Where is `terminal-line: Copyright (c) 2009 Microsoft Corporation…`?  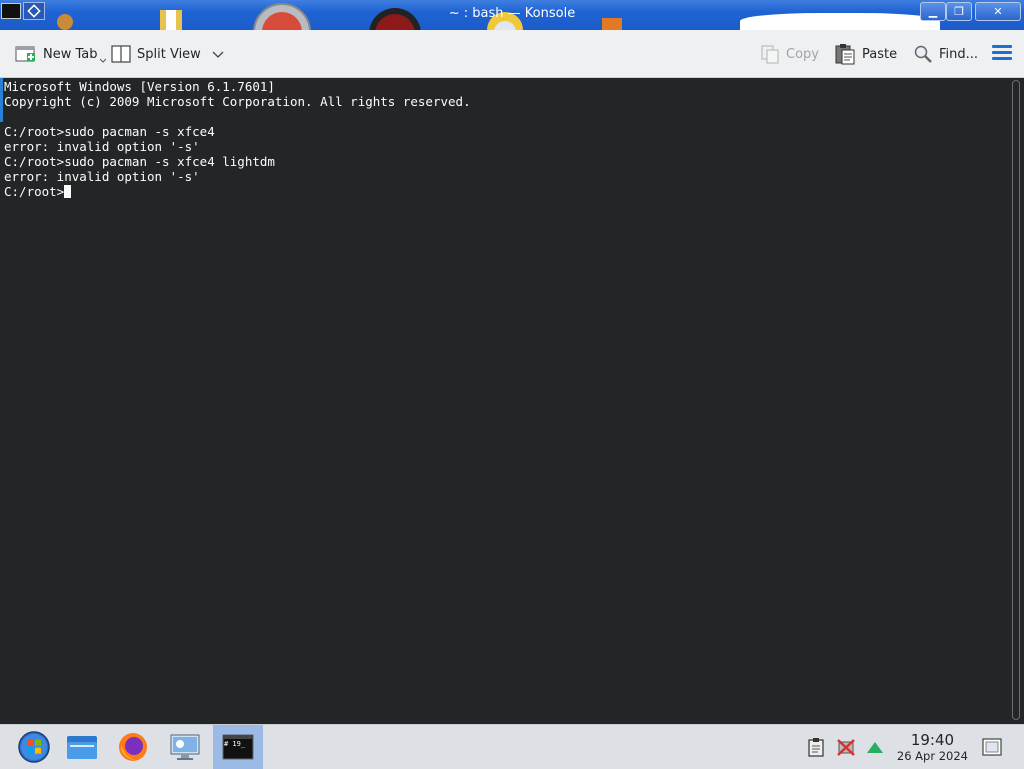 terminal-line: Copyright (c) 2009 Microsoft Corporation… is located at coordinates (237, 101).